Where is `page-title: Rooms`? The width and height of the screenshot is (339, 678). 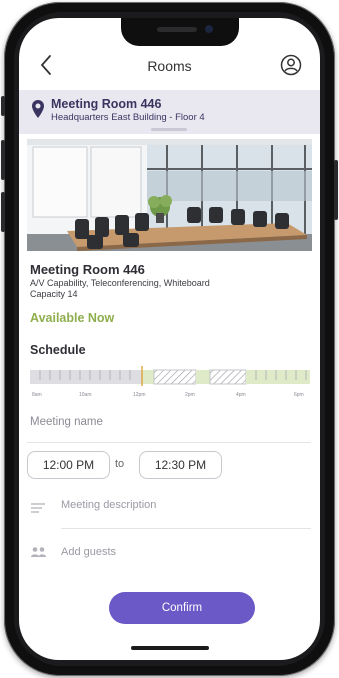
page-title: Rooms is located at coordinates (169, 66).